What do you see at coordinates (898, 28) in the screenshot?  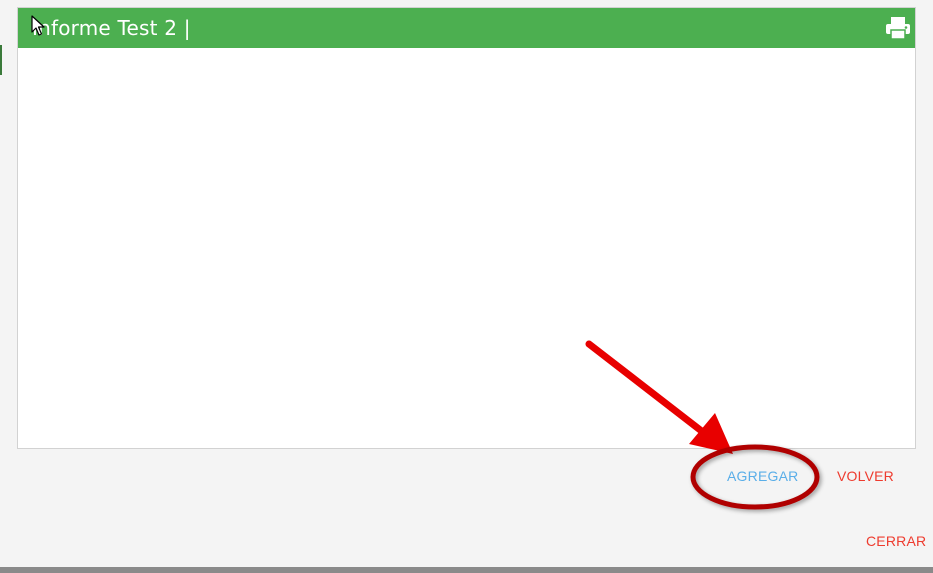 I see `print-icon` at bounding box center [898, 28].